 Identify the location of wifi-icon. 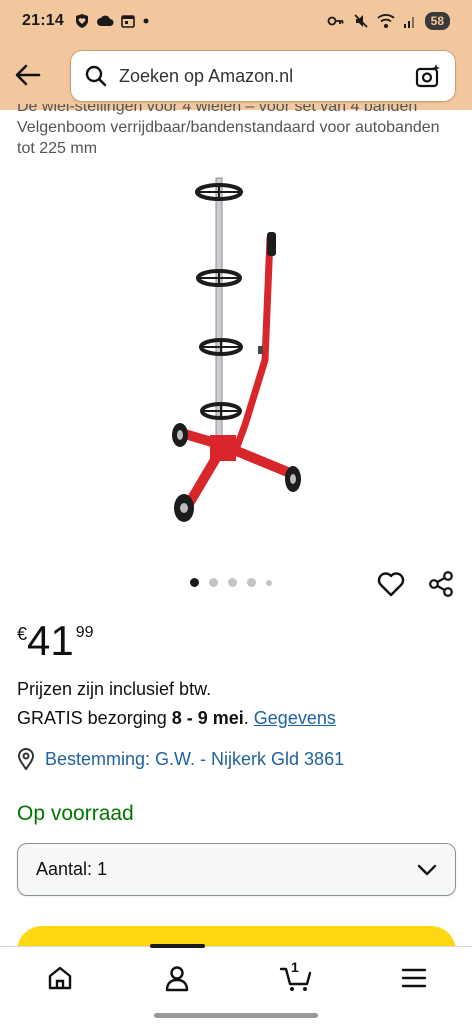
(386, 21).